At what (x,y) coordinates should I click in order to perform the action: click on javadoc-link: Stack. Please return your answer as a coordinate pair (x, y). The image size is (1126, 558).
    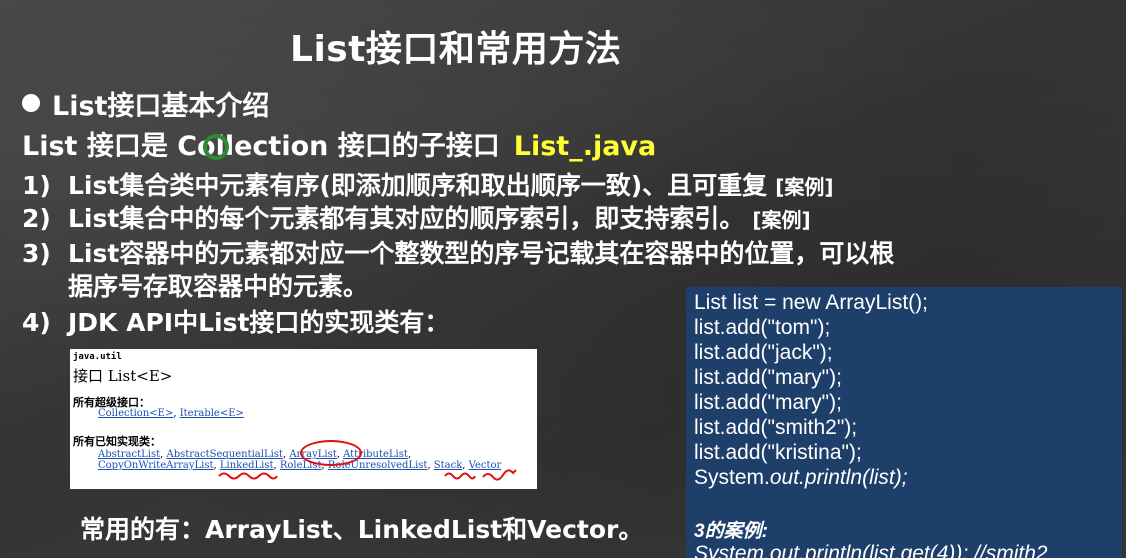
    Looking at the image, I should click on (448, 465).